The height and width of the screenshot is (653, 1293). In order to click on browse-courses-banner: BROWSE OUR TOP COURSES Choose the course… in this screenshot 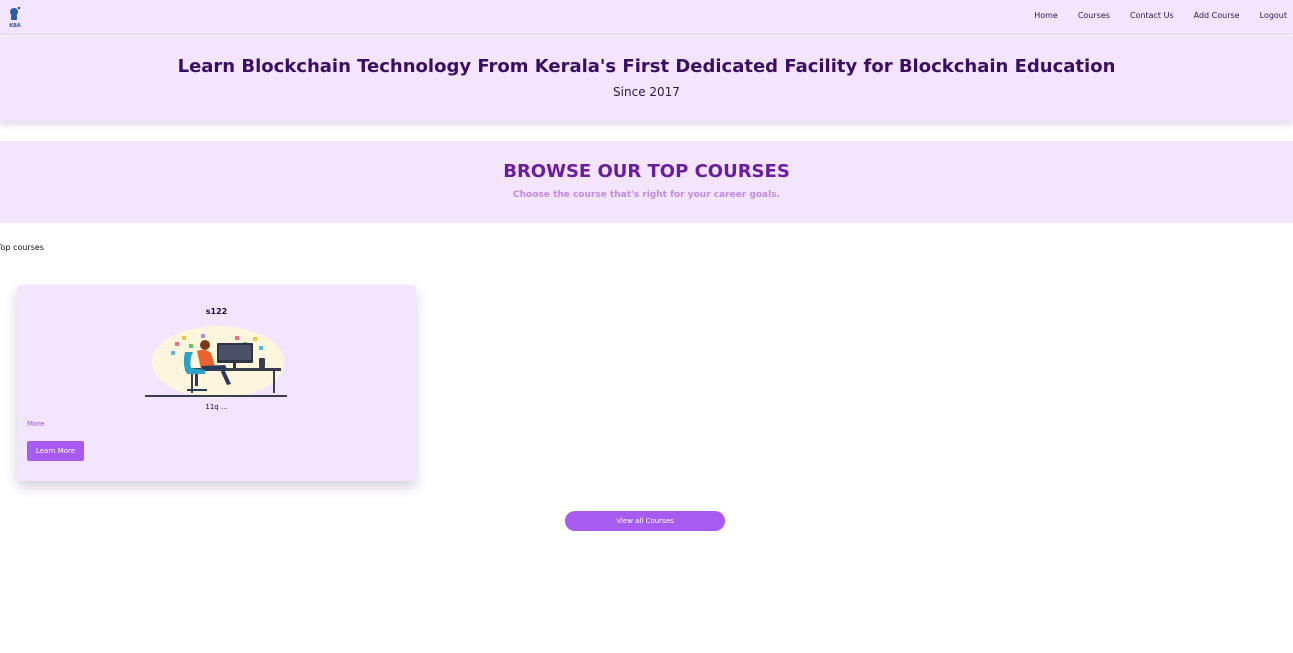, I will do `click(646, 182)`.